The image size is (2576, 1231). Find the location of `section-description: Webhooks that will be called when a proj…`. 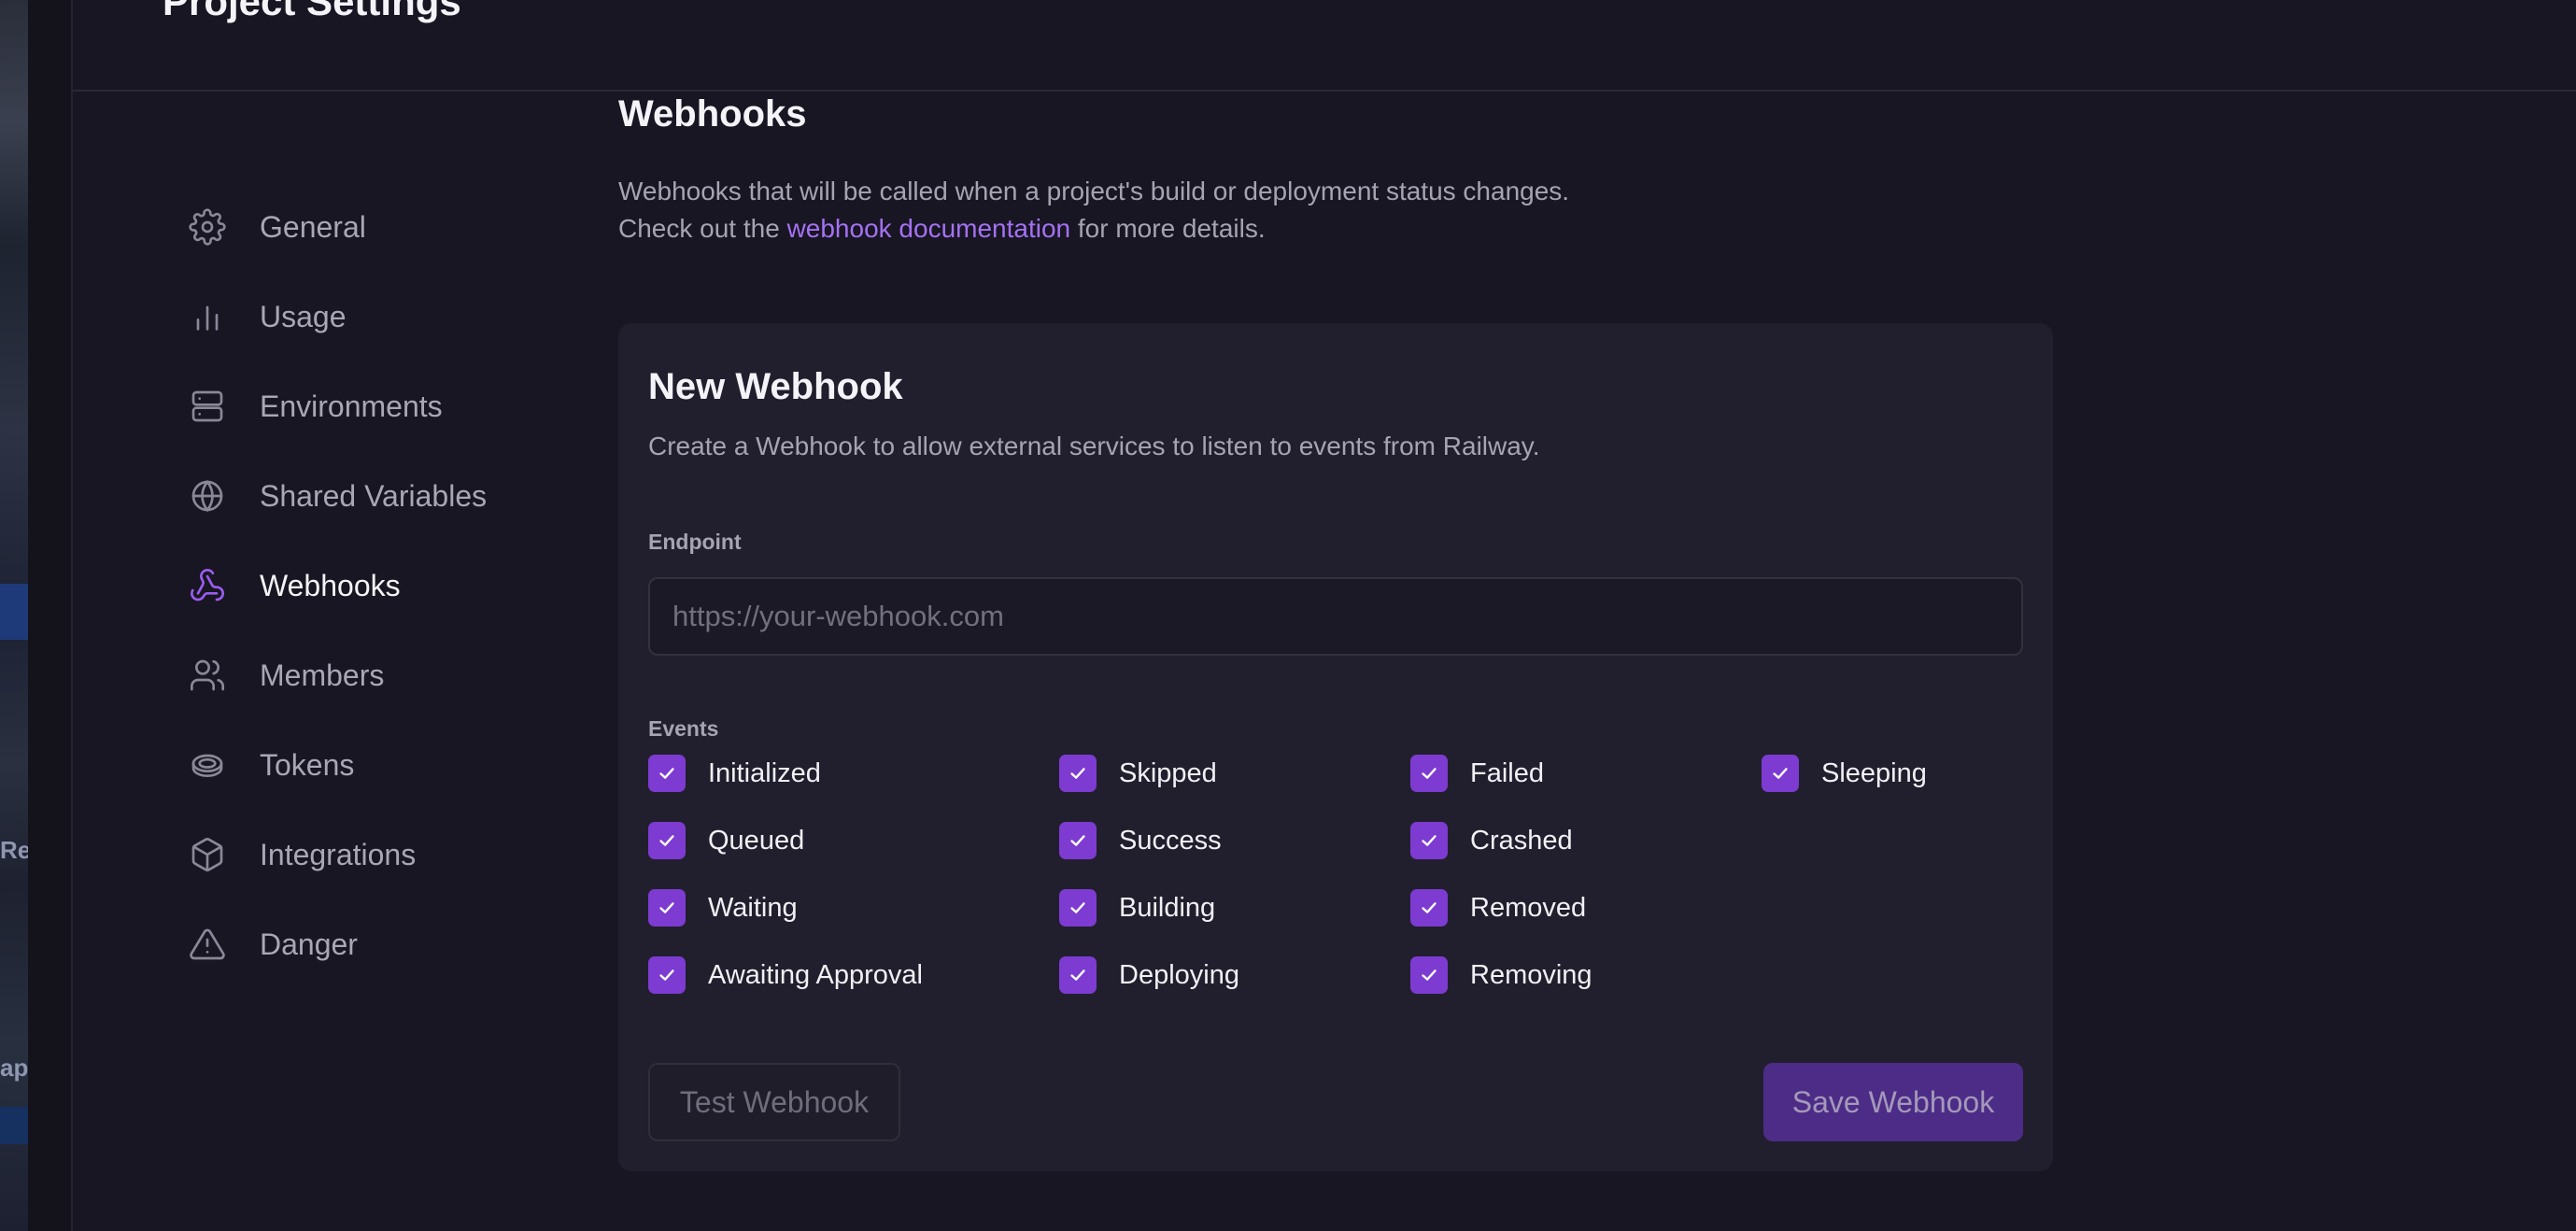

section-description: Webhooks that will be called when a proj… is located at coordinates (1337, 210).